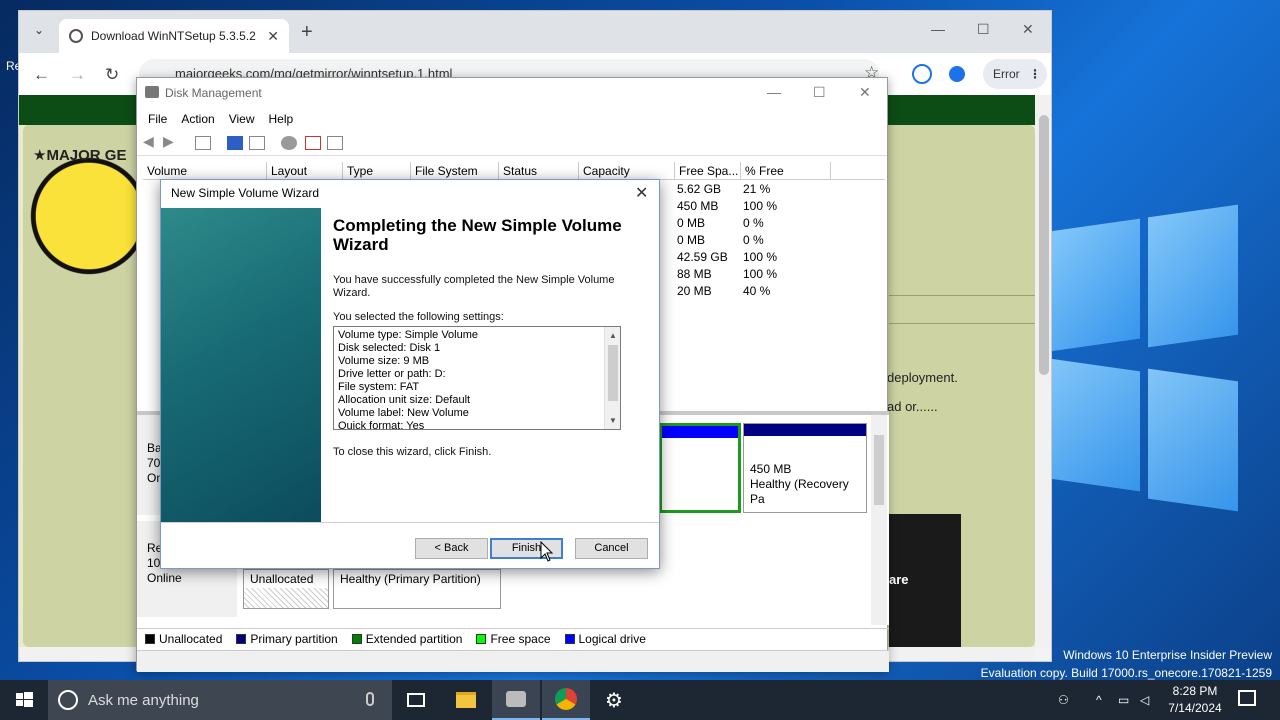  What do you see at coordinates (307, 32) in the screenshot?
I see `new-tab-icon: +` at bounding box center [307, 32].